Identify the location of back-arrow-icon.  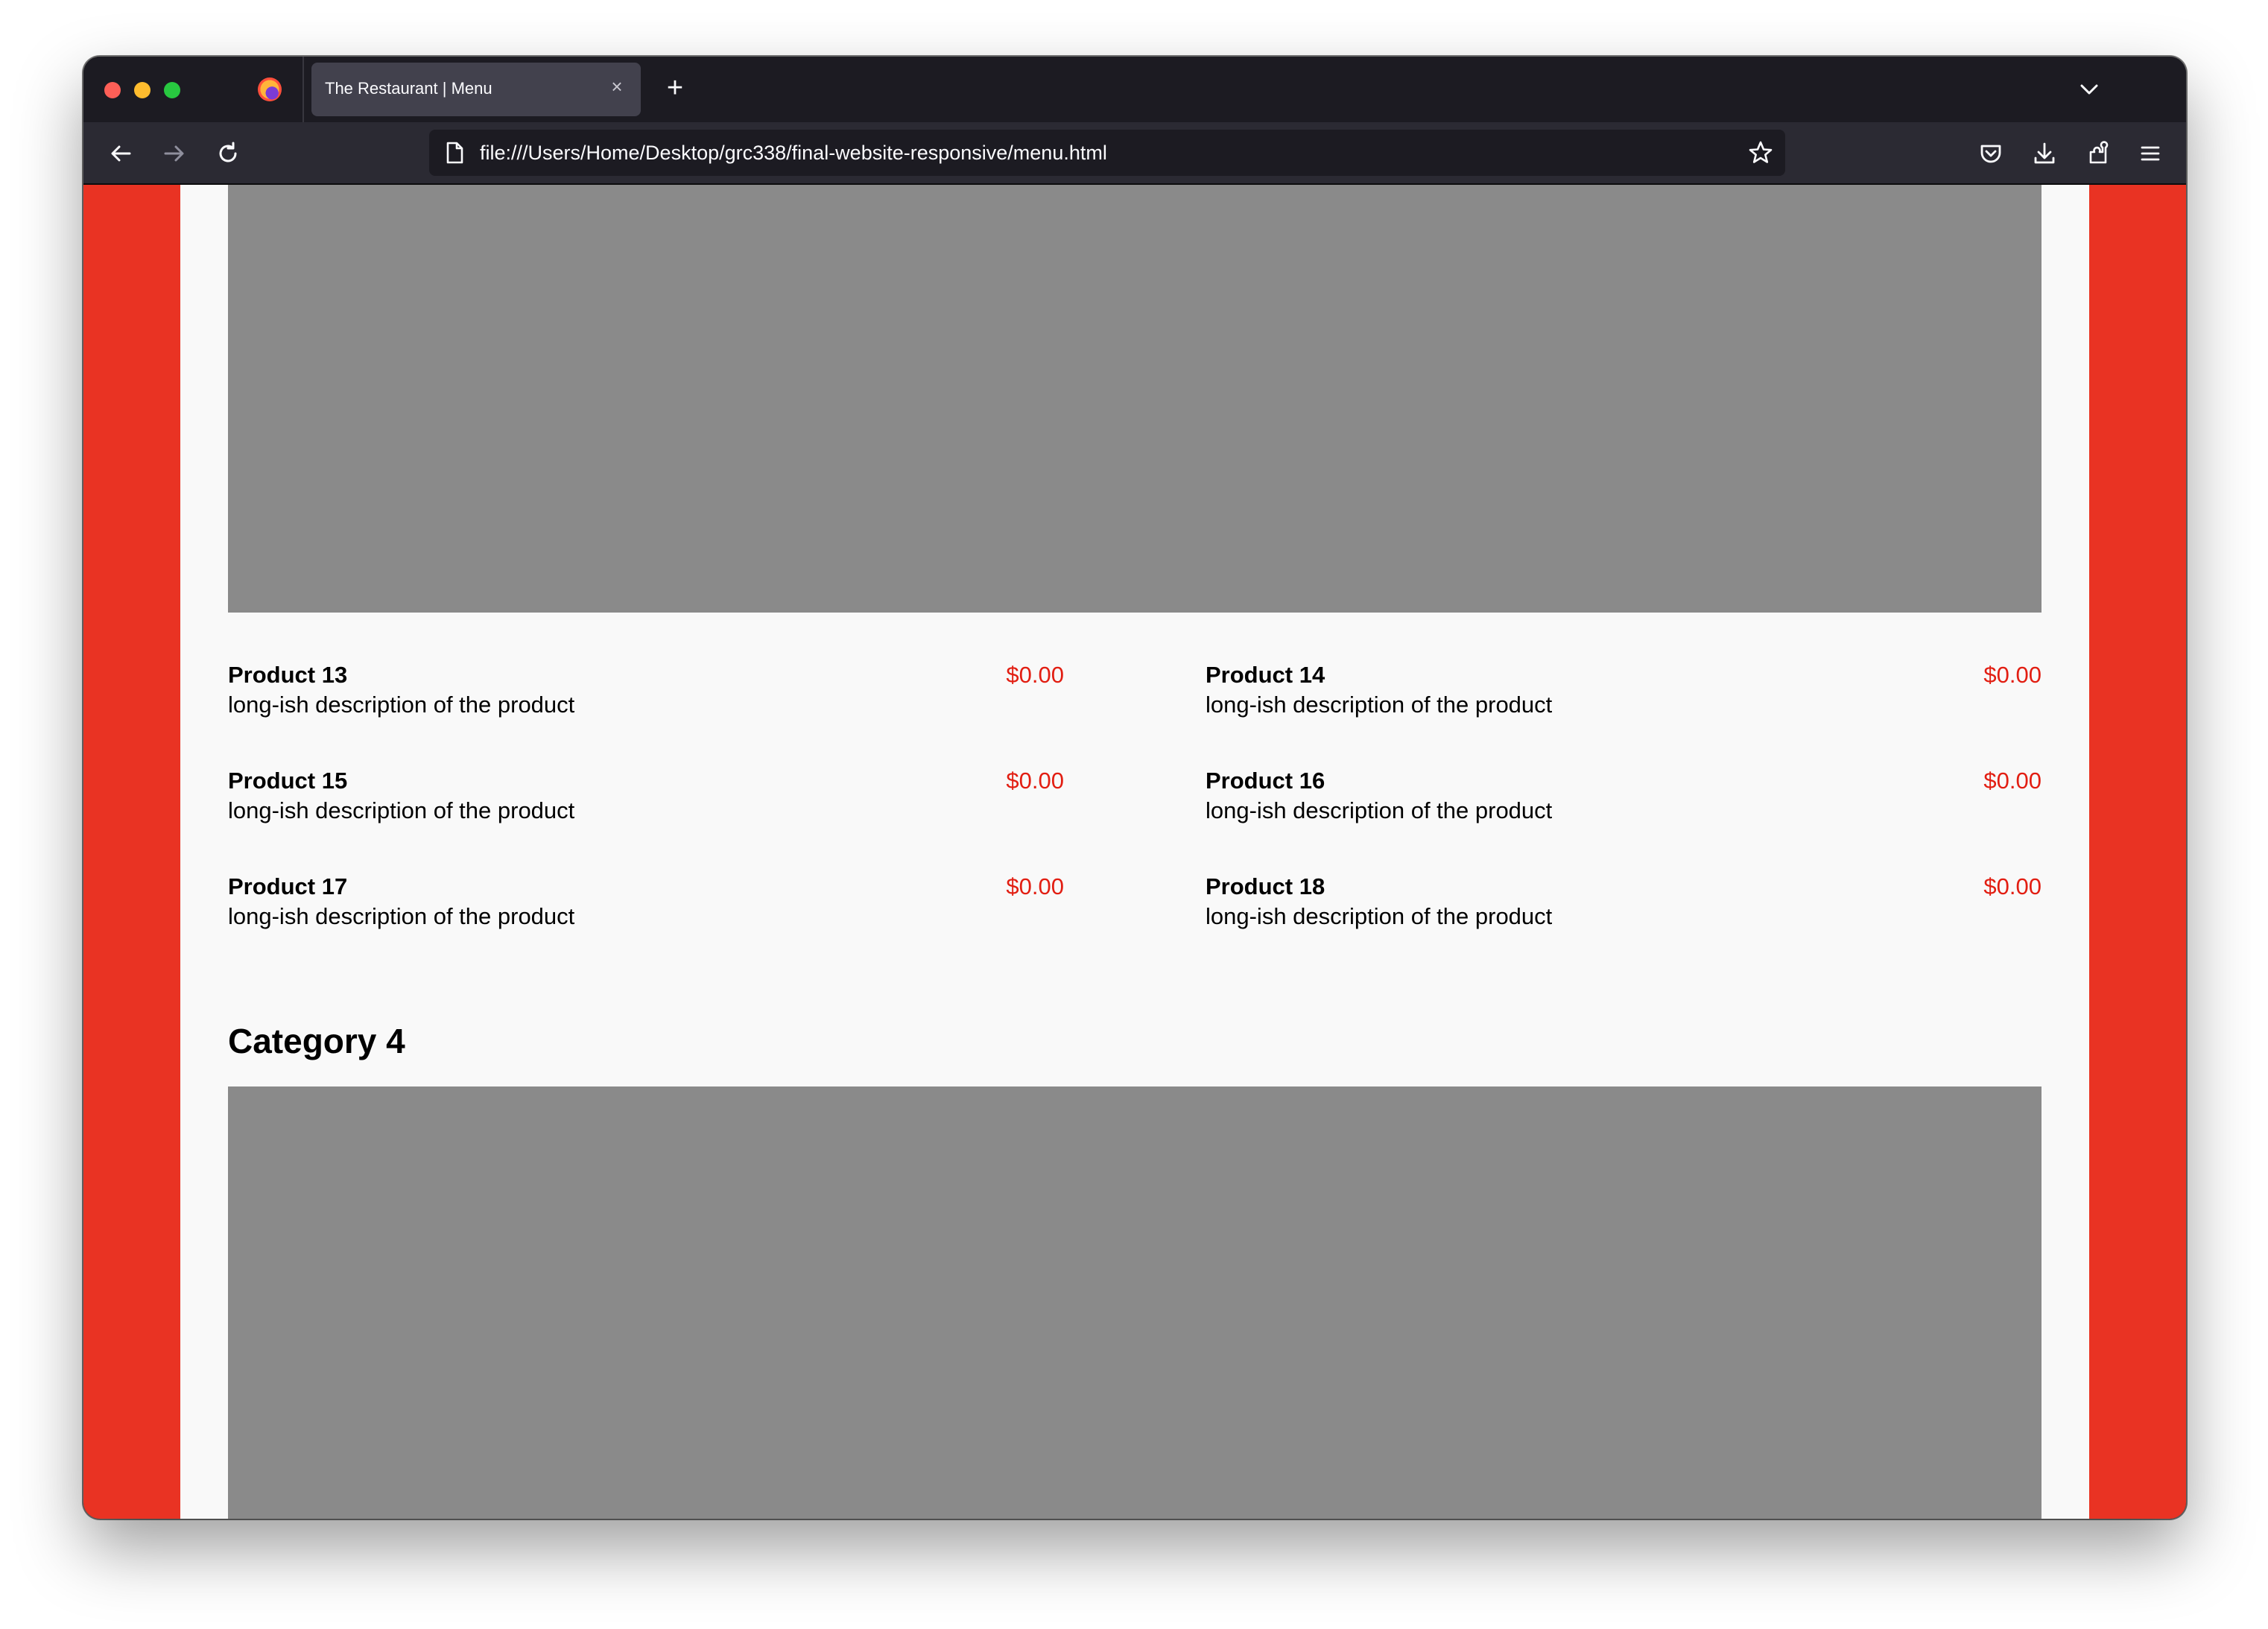
(120, 153).